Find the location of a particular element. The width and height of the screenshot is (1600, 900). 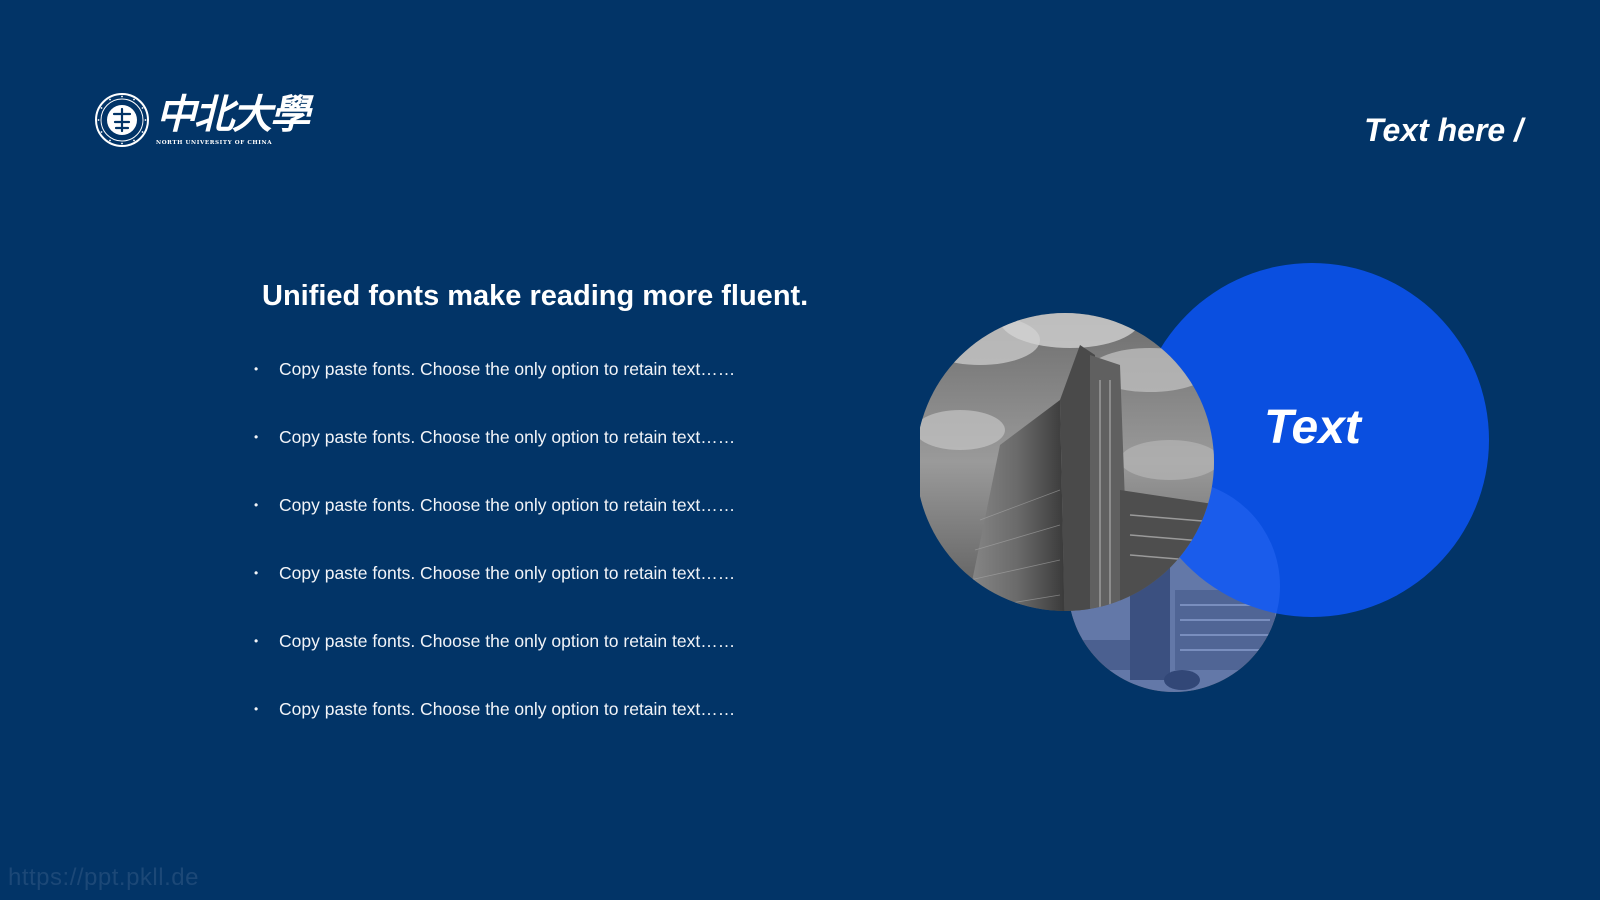

university-name-english: NORTH UNIVERSITY OF CHINA is located at coordinates (214, 143).